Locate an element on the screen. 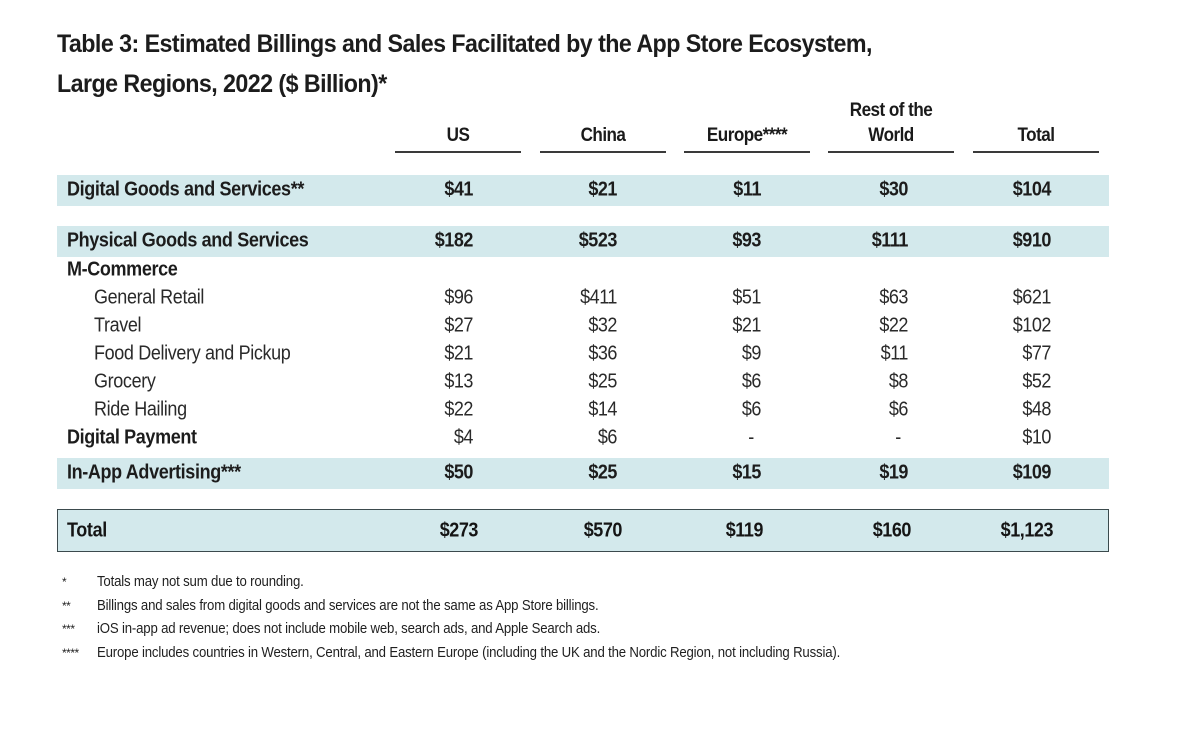  cell-china: $14 is located at coordinates (602, 409).